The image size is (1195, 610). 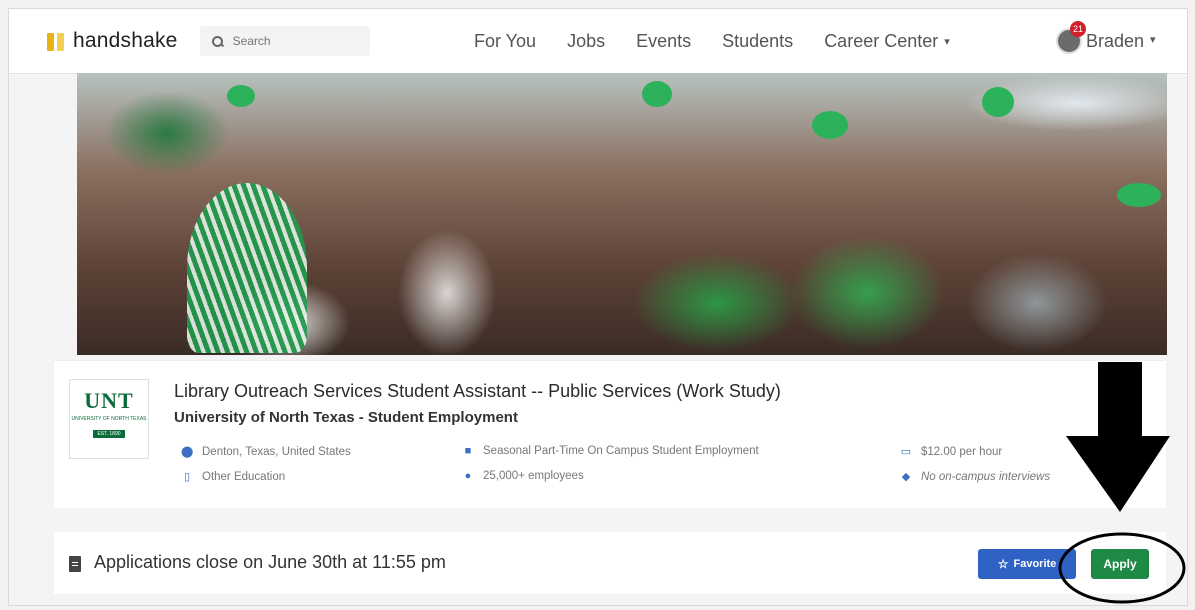 I want to click on nav-jobs: Jobs, so click(x=586, y=41).